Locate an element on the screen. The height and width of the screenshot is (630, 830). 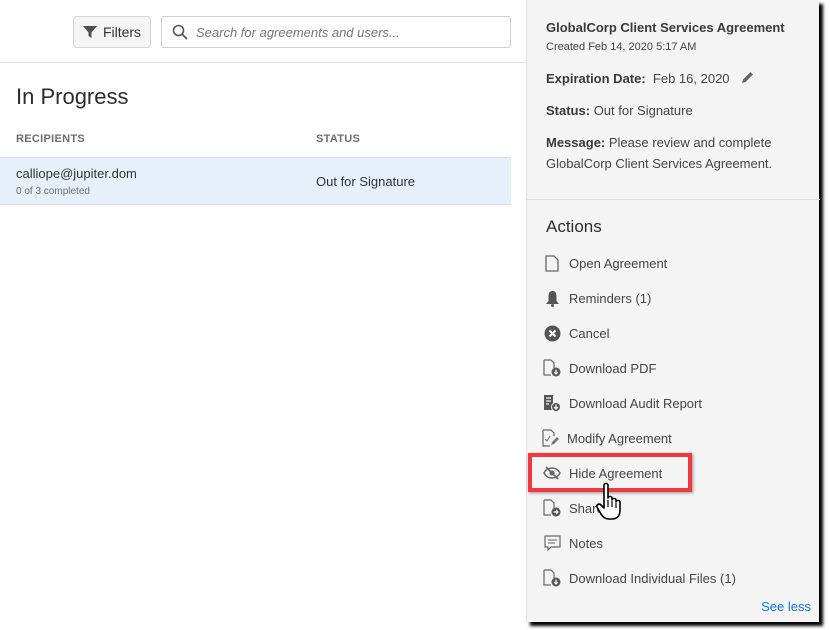
see-less-link: See less is located at coordinates (786, 606).